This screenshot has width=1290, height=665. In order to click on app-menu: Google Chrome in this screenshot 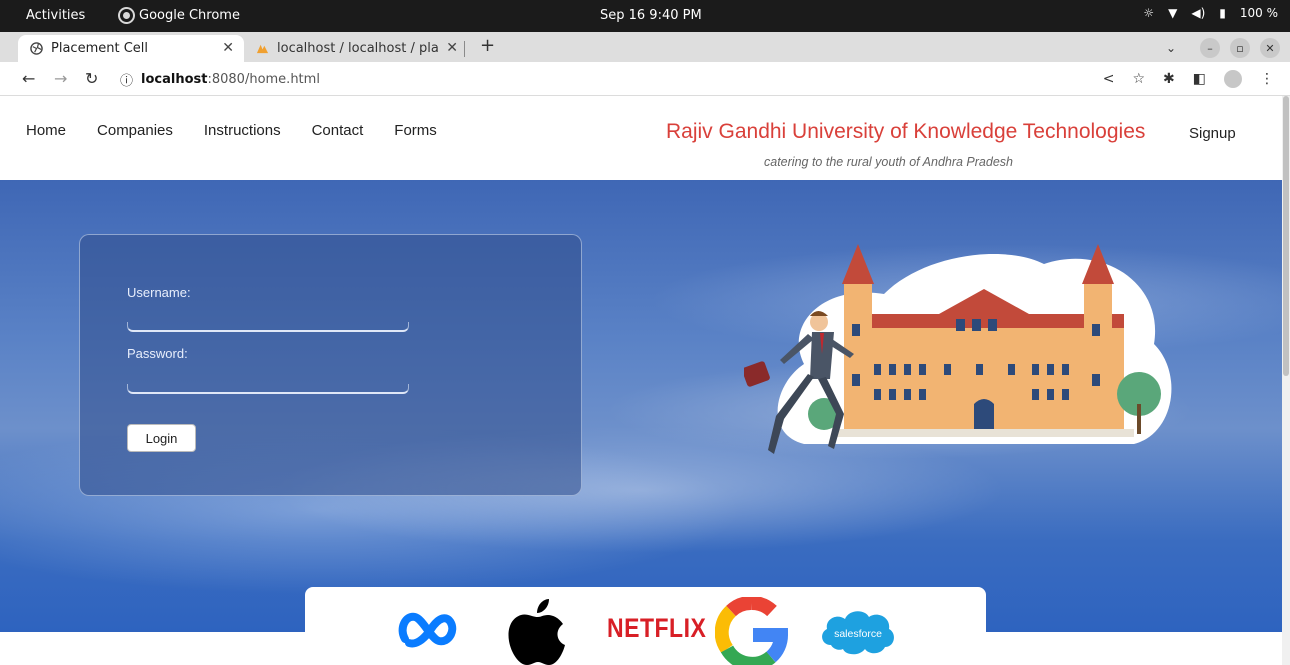, I will do `click(180, 15)`.